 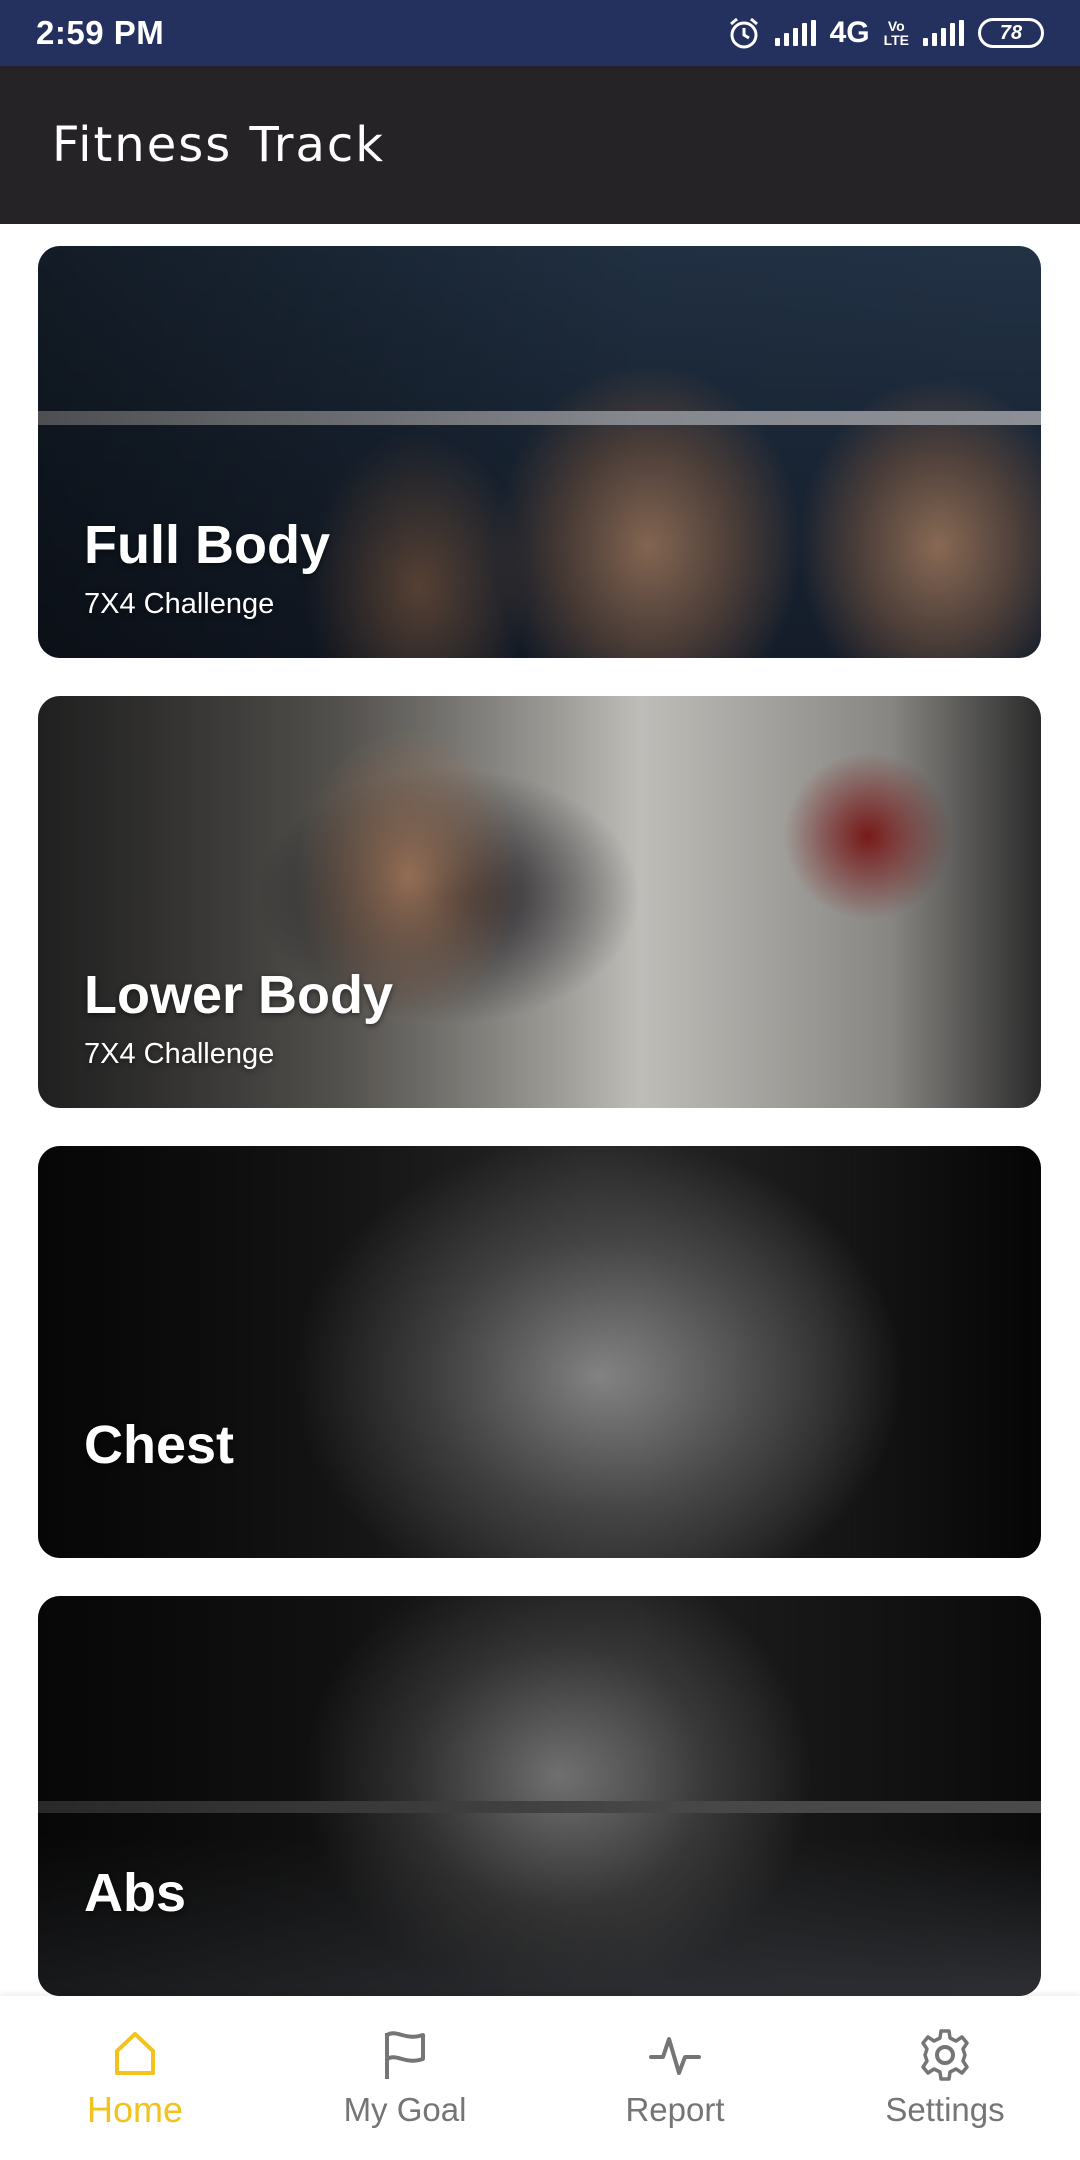 I want to click on status-time: 2:59 PM, so click(x=100, y=32).